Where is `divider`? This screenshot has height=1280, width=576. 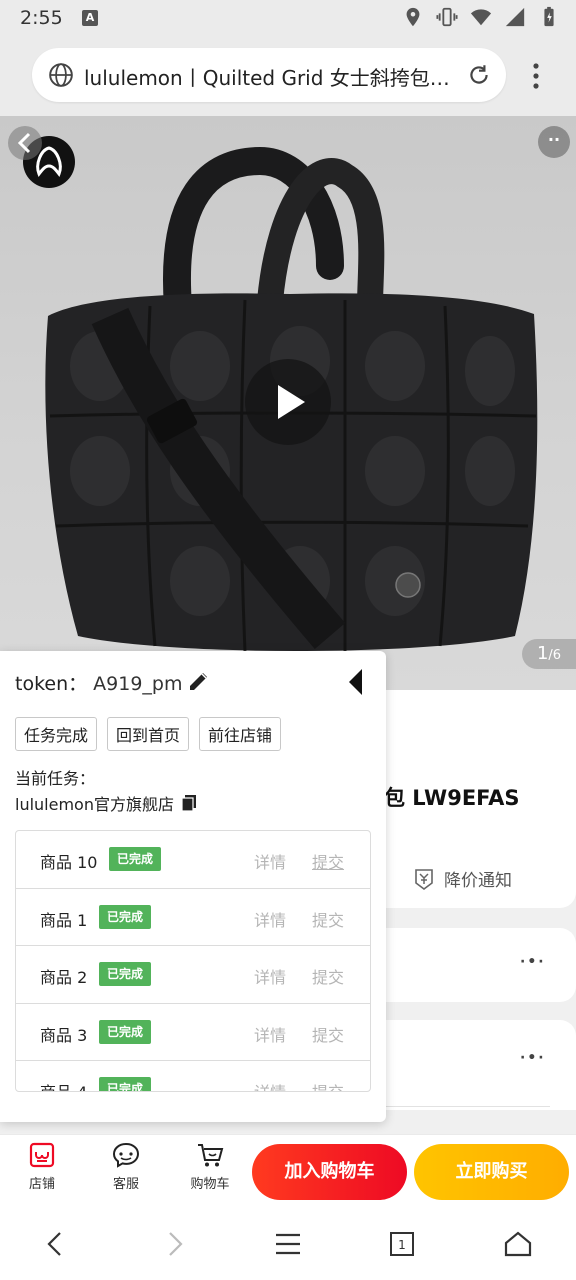 divider is located at coordinates (468, 1106).